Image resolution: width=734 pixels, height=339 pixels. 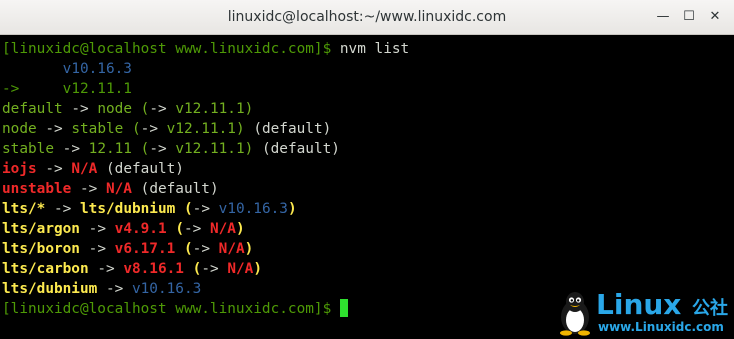 I want to click on maximize-button: ☐, so click(x=689, y=17).